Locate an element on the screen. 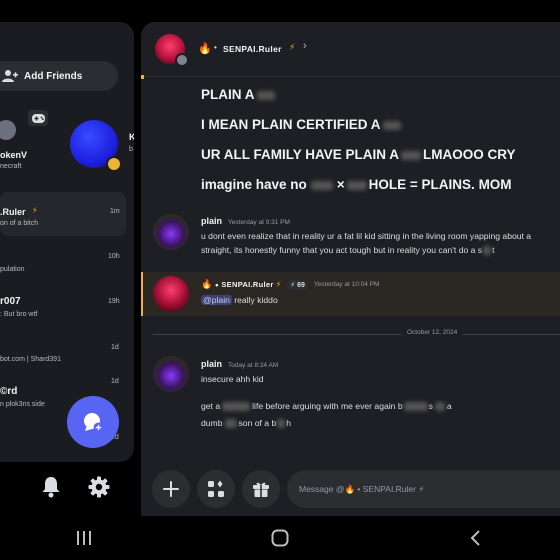  friend-activity-card: okenV necraft is located at coordinates (29, 139).